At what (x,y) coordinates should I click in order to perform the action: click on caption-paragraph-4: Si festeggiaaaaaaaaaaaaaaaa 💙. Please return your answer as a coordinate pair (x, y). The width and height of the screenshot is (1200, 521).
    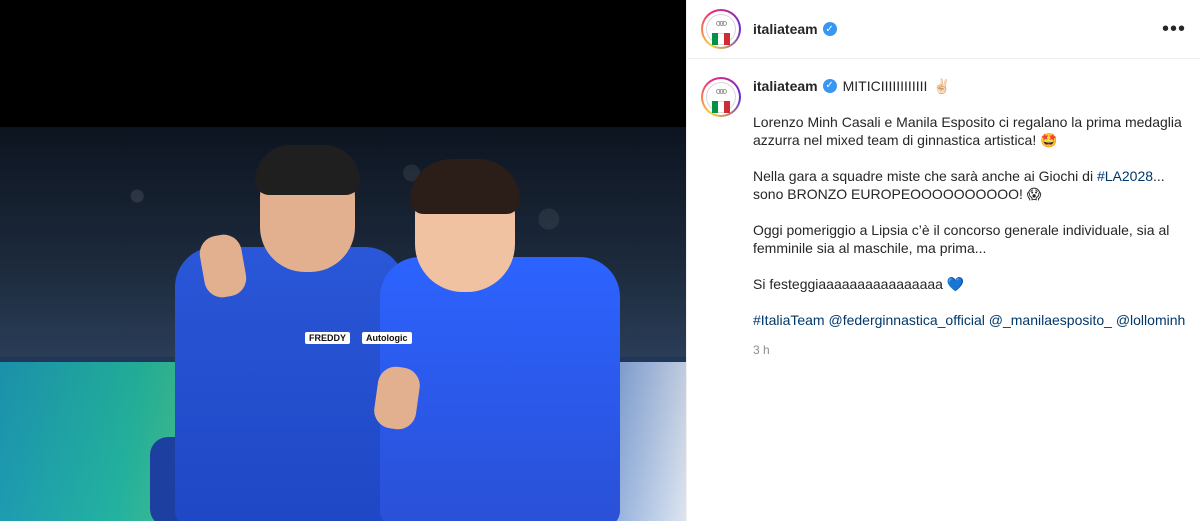
    Looking at the image, I should click on (859, 284).